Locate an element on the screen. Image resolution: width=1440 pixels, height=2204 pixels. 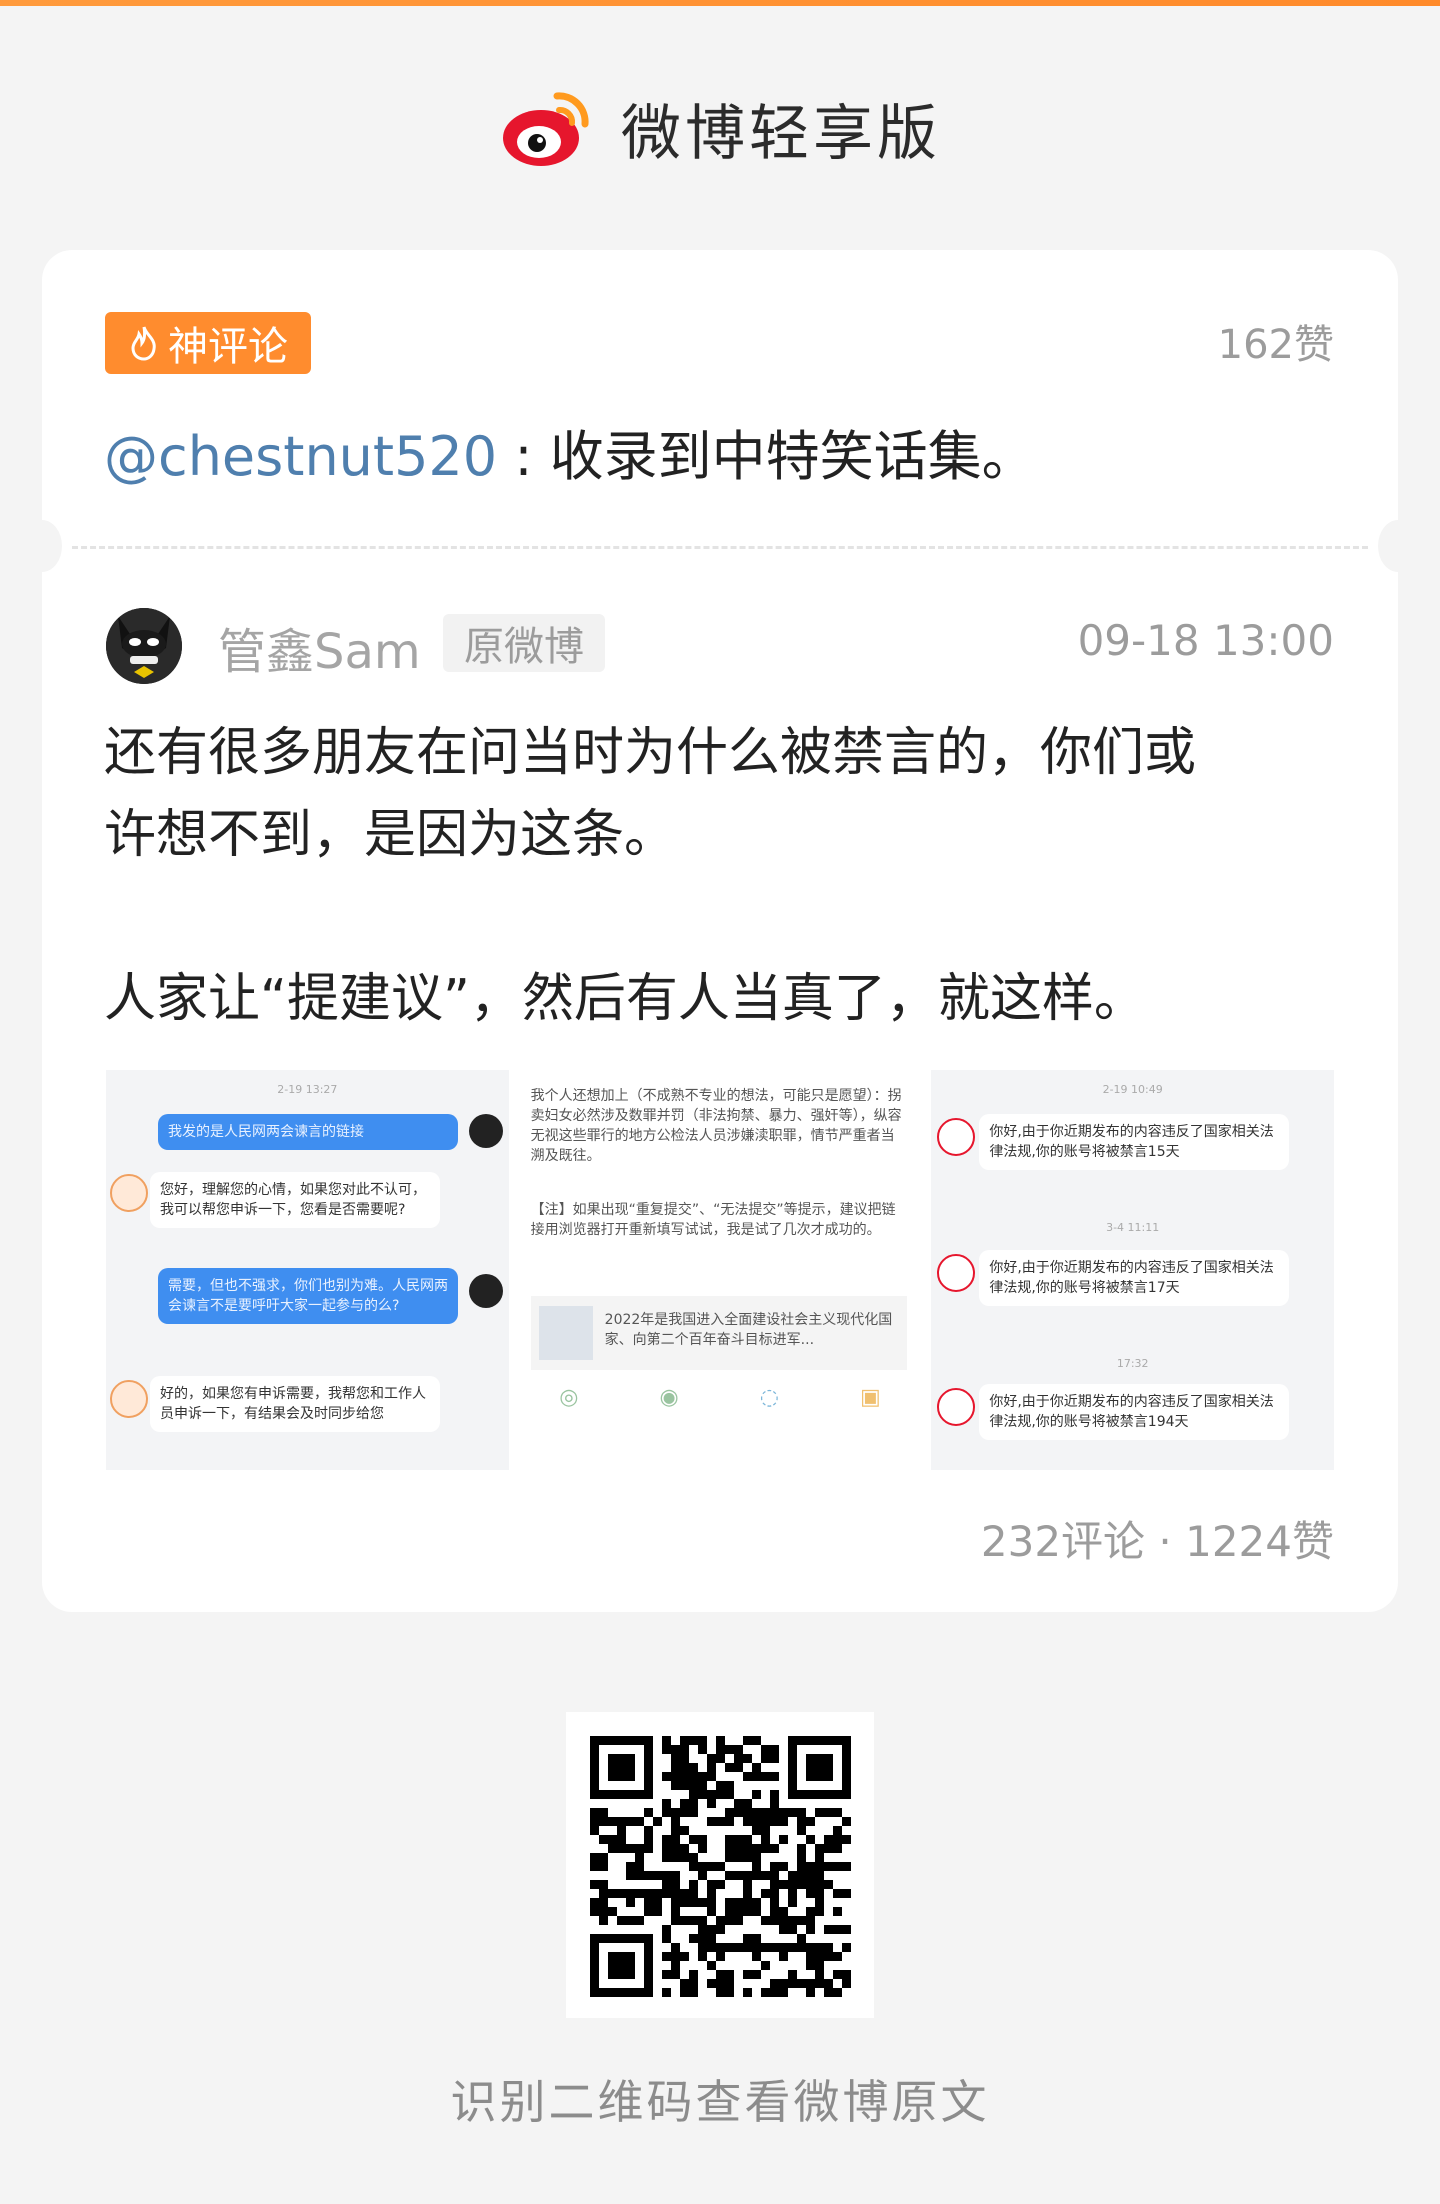
comment-username: @chestnut520 is located at coordinates (300, 456).